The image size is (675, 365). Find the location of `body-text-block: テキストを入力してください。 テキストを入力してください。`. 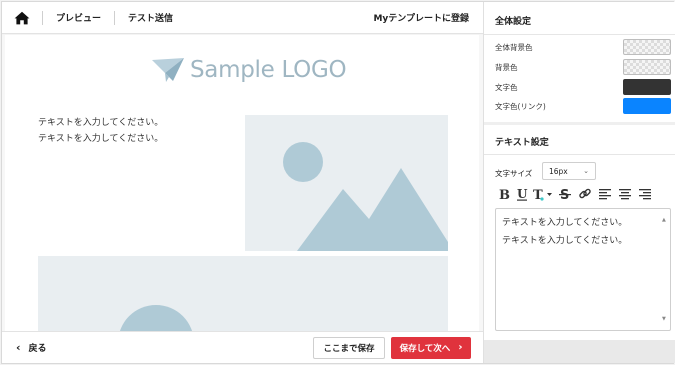

body-text-block: テキストを入力してください。 テキストを入力してください。 is located at coordinates (100, 131).